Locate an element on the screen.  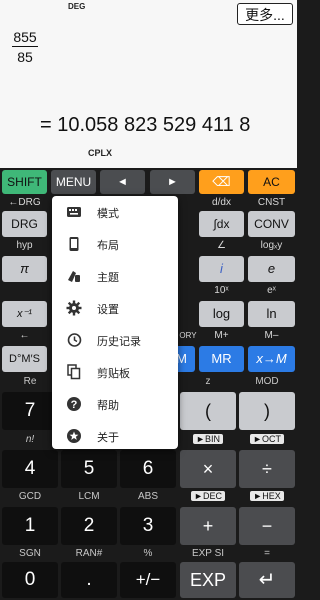
re-shift-label: Re is located at coordinates (30, 381).